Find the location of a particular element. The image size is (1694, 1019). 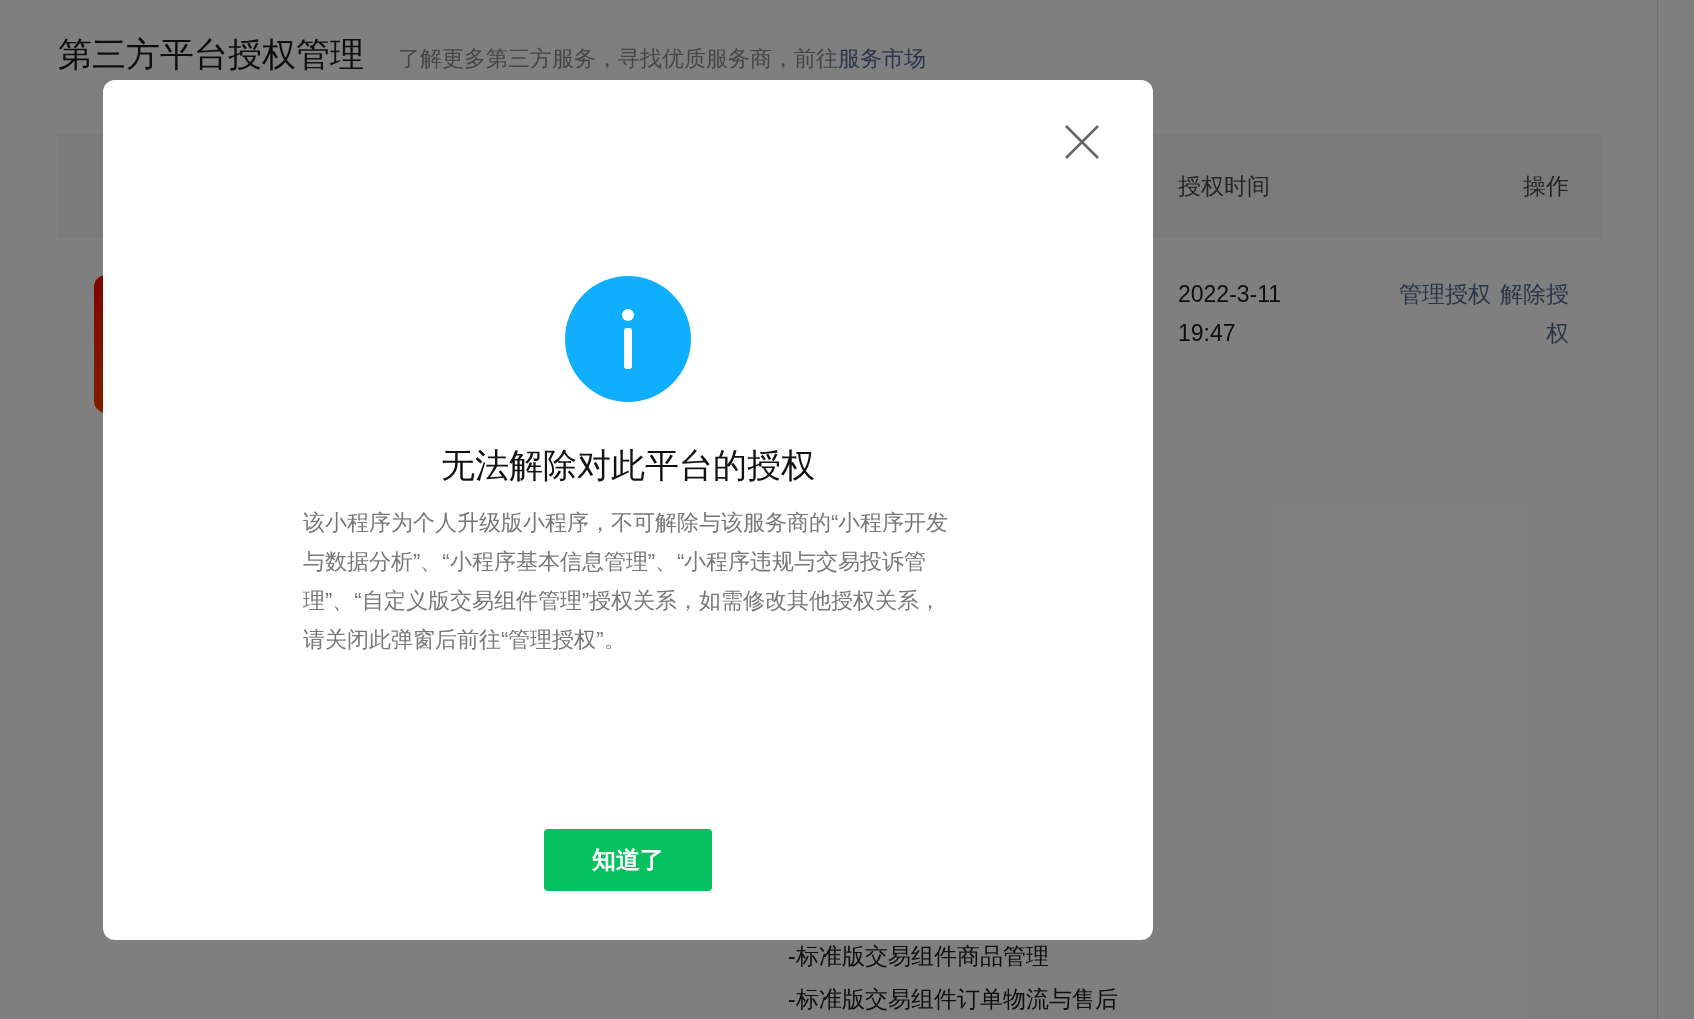

permission-item: -标准版交易组件商品管理 is located at coordinates (919, 956).